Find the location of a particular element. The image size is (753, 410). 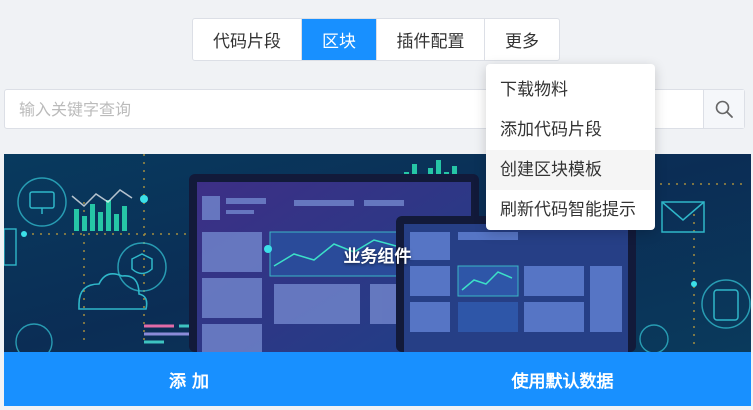

tab-group: 代码片段 区块 插件配置 更多 is located at coordinates (376, 39).